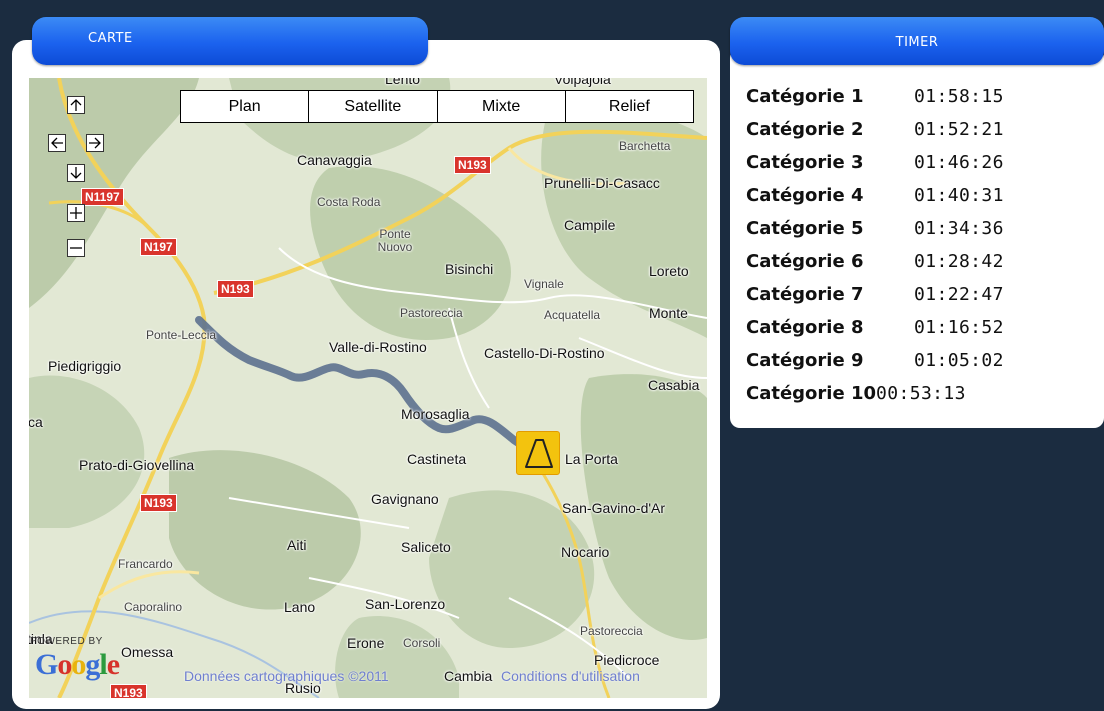 The width and height of the screenshot is (1104, 711). I want to click on place-label: Canavaggia, so click(334, 160).